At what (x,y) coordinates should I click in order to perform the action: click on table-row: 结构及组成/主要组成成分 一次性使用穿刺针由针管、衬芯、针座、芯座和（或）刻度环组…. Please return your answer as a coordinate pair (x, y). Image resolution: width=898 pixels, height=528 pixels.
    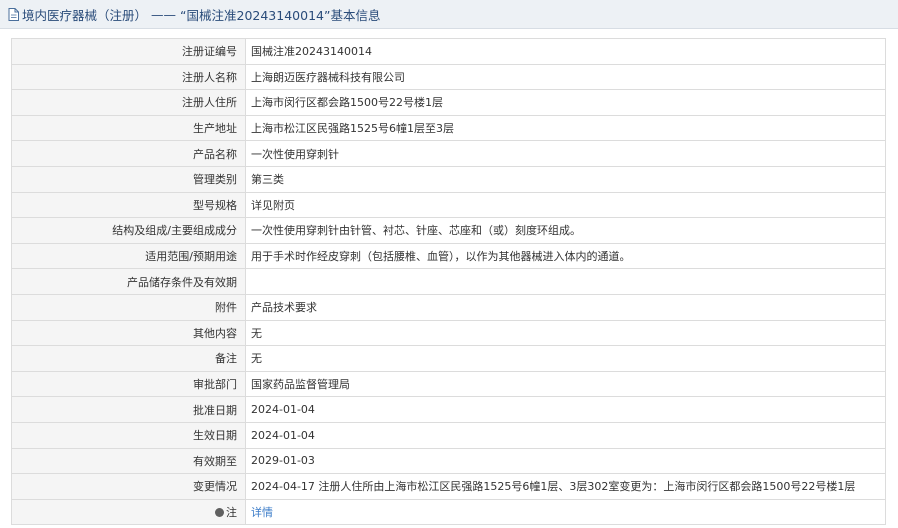
    Looking at the image, I should click on (448, 230).